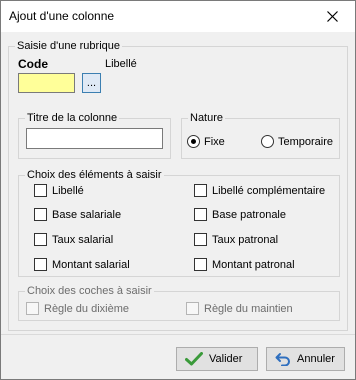  I want to click on check-montant-patronal: Montant patronal, so click(244, 264).